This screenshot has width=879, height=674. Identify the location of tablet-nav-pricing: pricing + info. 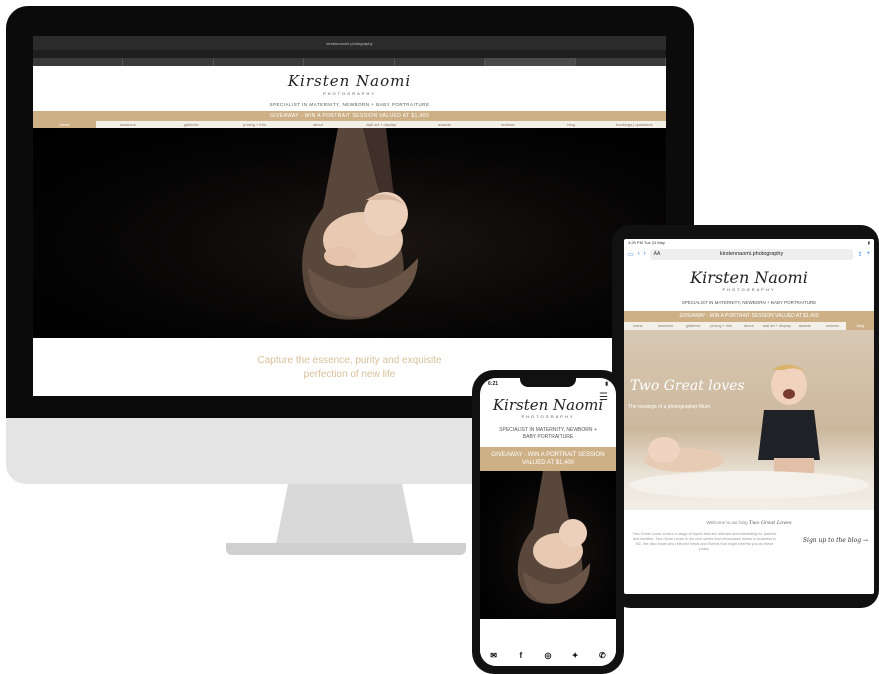
(721, 326).